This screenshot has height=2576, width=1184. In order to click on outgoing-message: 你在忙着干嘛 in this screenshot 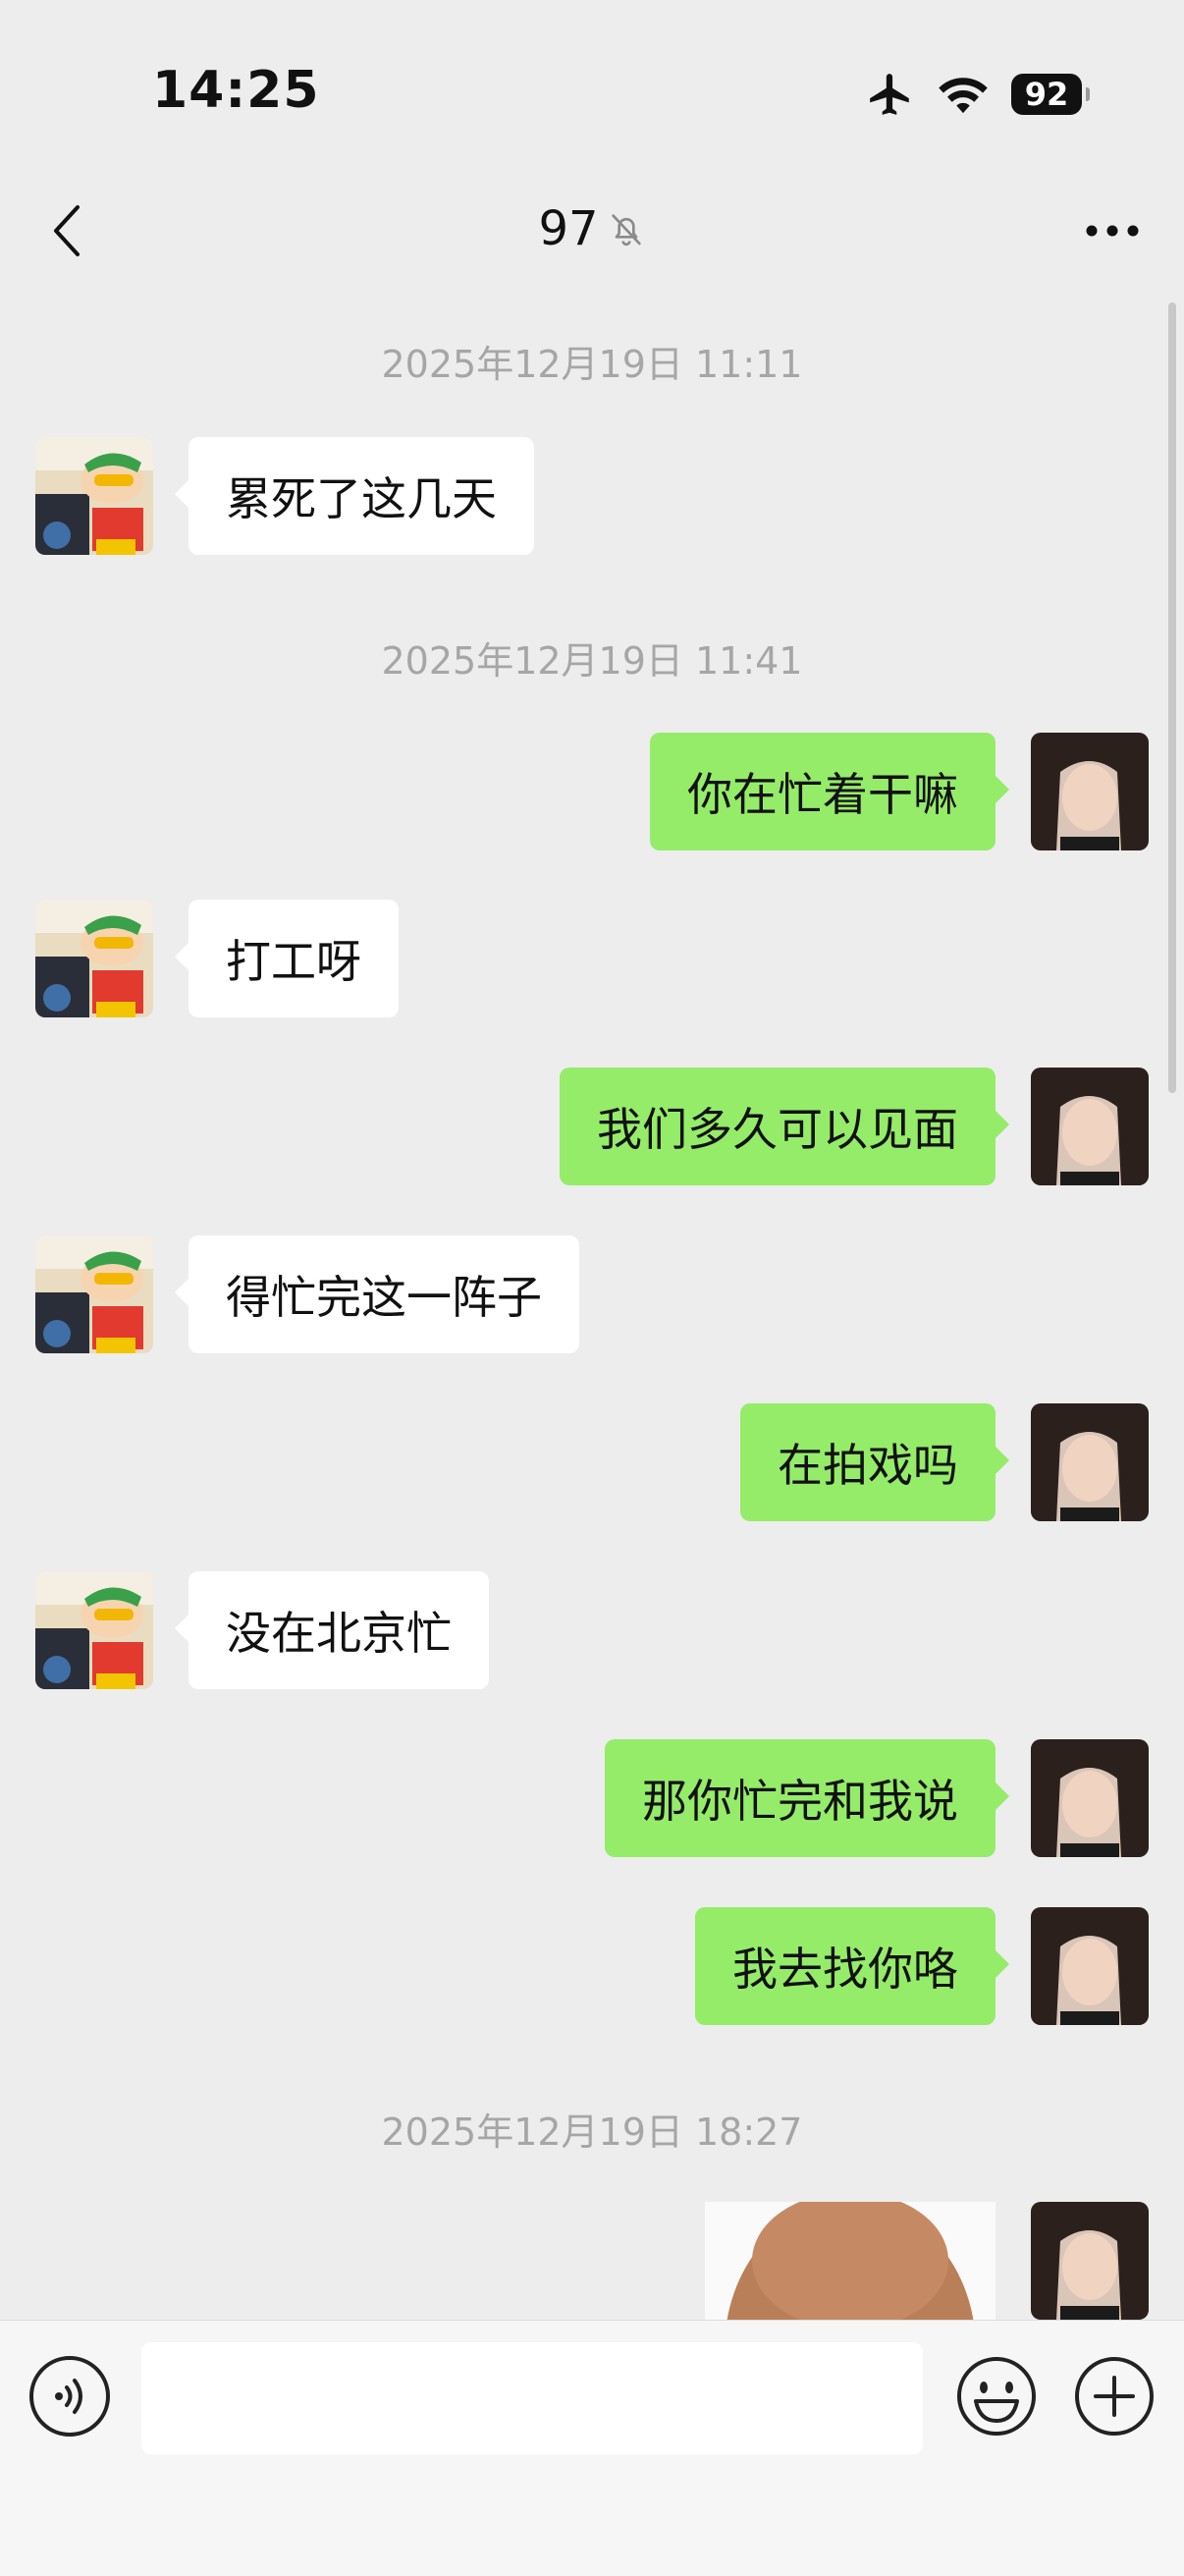, I will do `click(829, 791)`.